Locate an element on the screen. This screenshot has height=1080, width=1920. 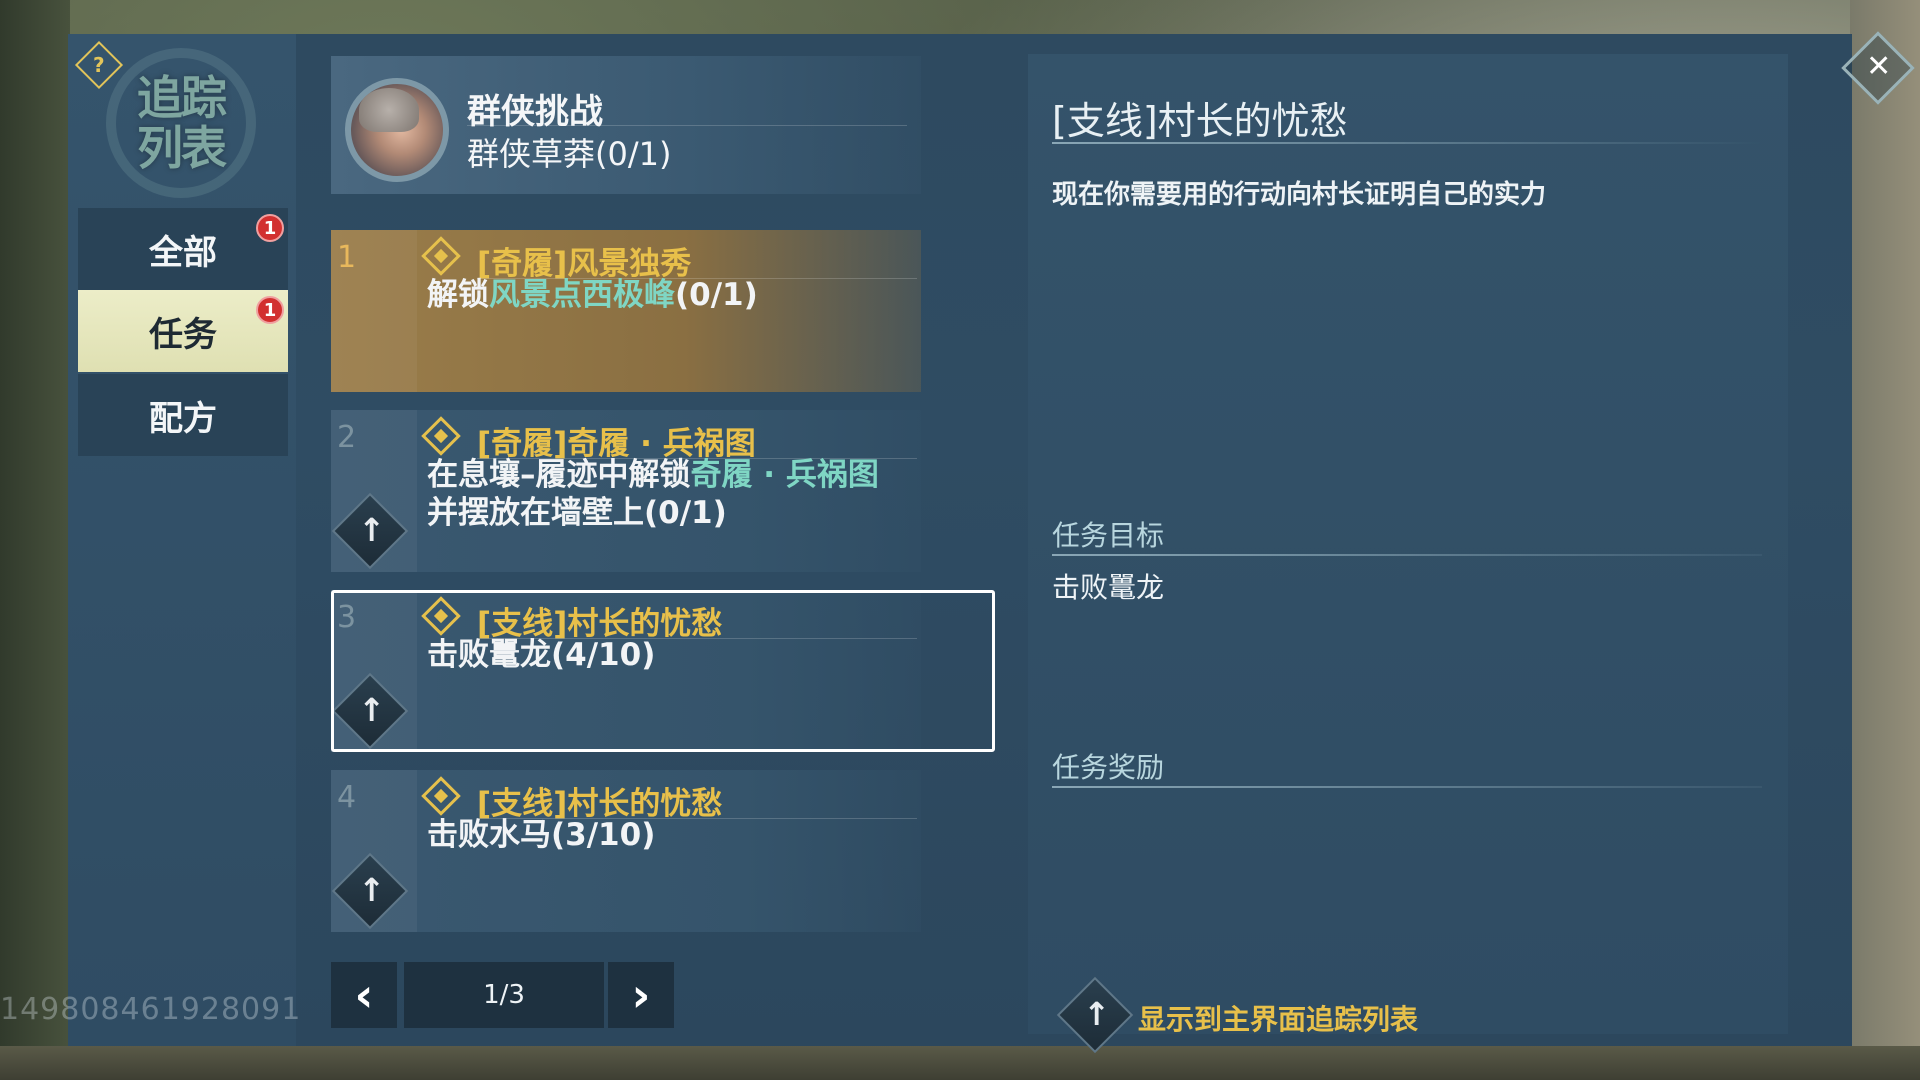
challenge-card: 群侠挑战 群侠草莽(0/1) is located at coordinates (626, 125).